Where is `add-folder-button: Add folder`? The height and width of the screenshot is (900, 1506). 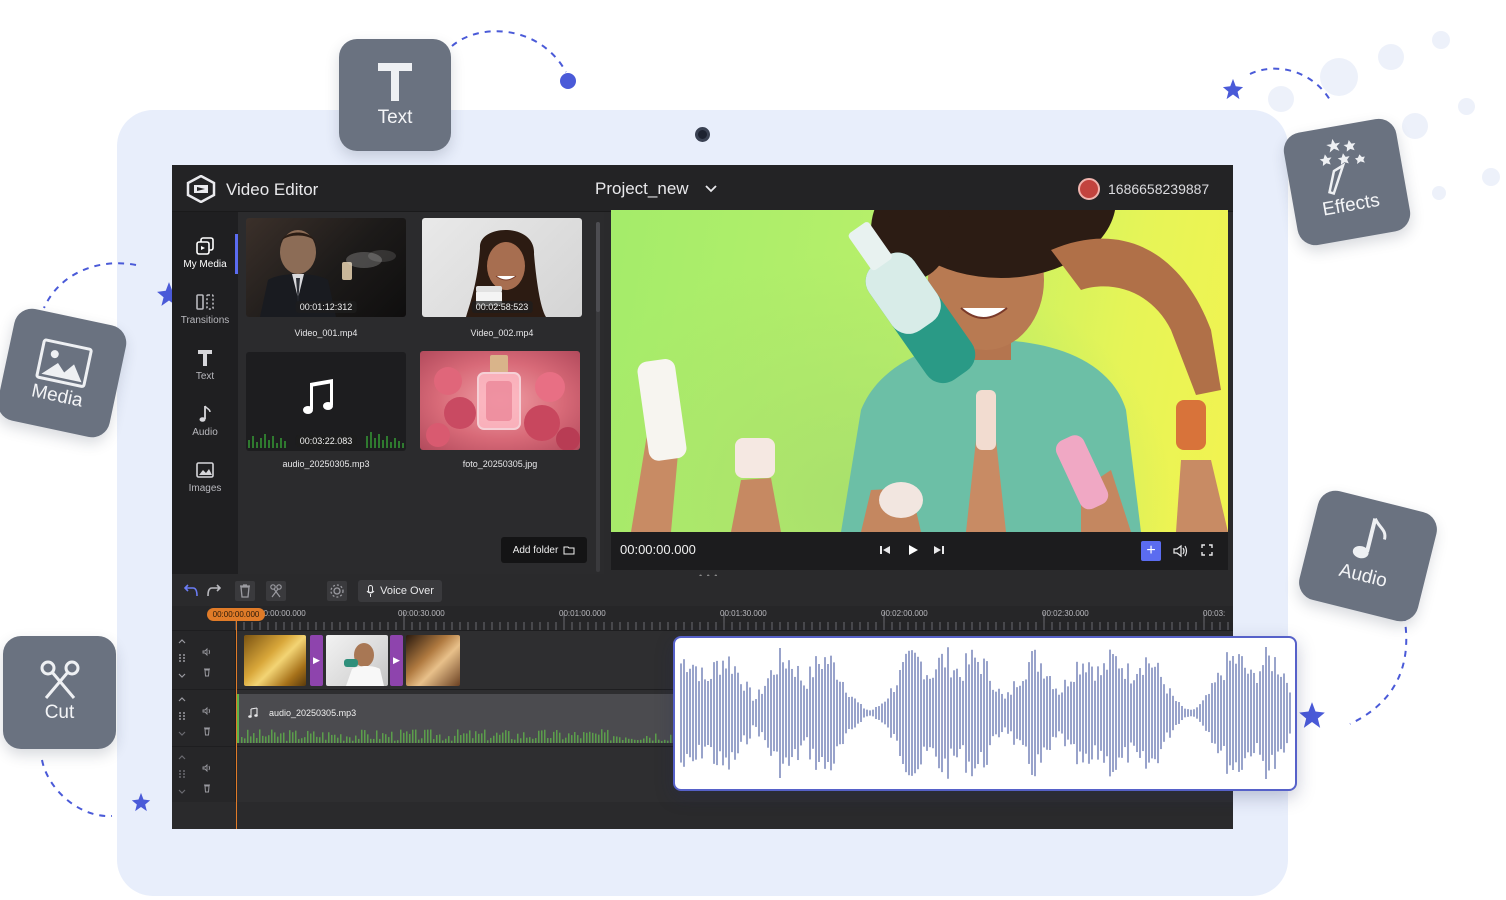 add-folder-button: Add folder is located at coordinates (544, 550).